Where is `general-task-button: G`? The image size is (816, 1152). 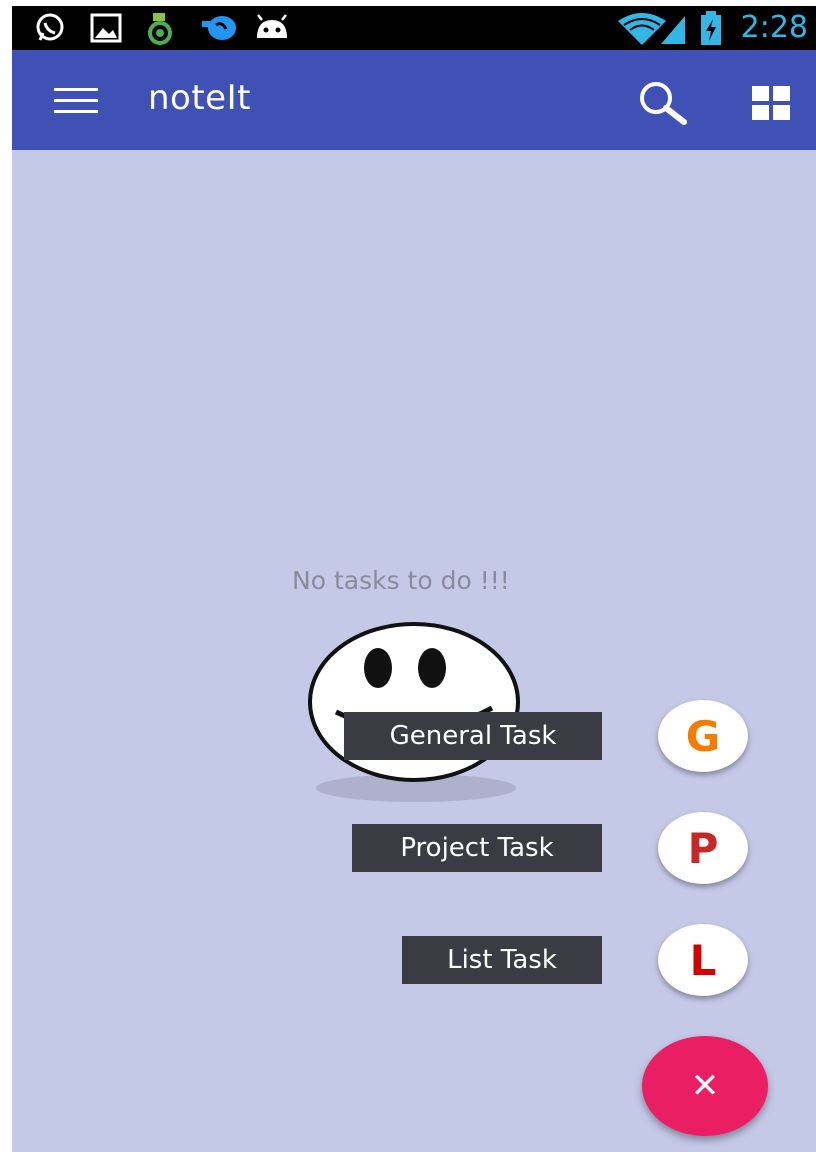
general-task-button: G is located at coordinates (703, 736).